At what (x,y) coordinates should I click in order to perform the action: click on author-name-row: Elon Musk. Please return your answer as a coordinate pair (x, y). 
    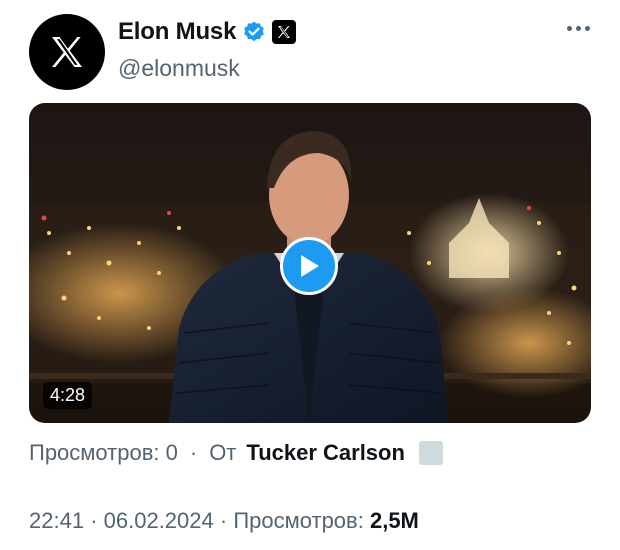
    Looking at the image, I should click on (207, 32).